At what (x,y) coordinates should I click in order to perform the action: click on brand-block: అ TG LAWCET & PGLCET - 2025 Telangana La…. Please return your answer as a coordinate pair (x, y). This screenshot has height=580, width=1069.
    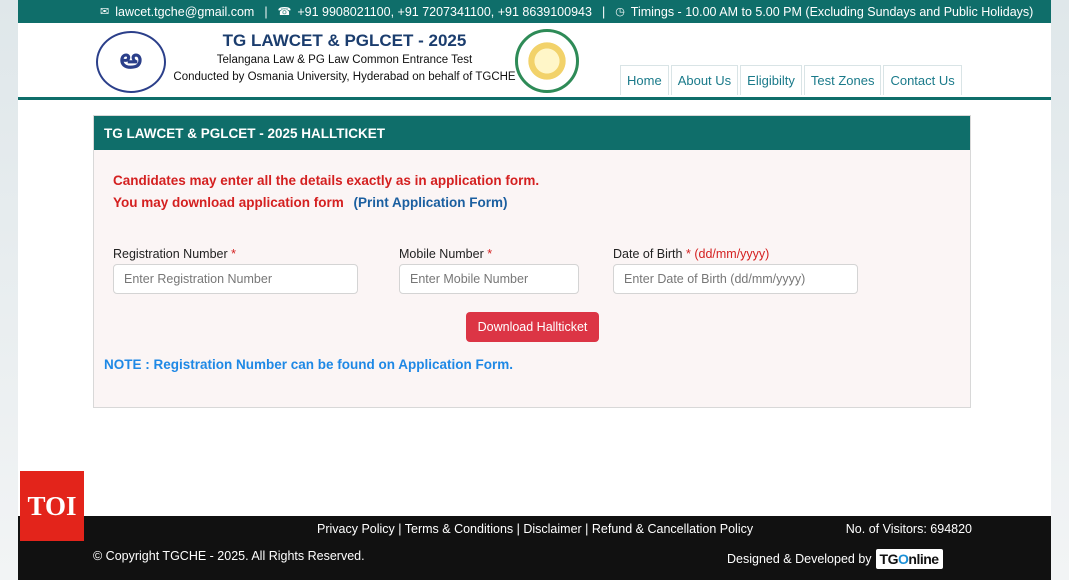
    Looking at the image, I should click on (340, 62).